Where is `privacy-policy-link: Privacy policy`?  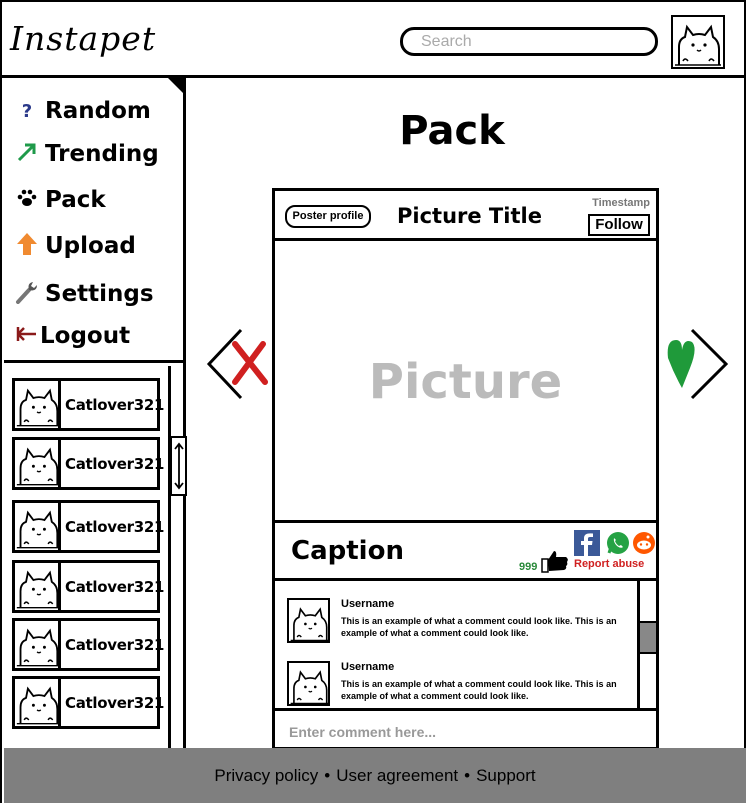
privacy-policy-link: Privacy policy is located at coordinates (266, 776).